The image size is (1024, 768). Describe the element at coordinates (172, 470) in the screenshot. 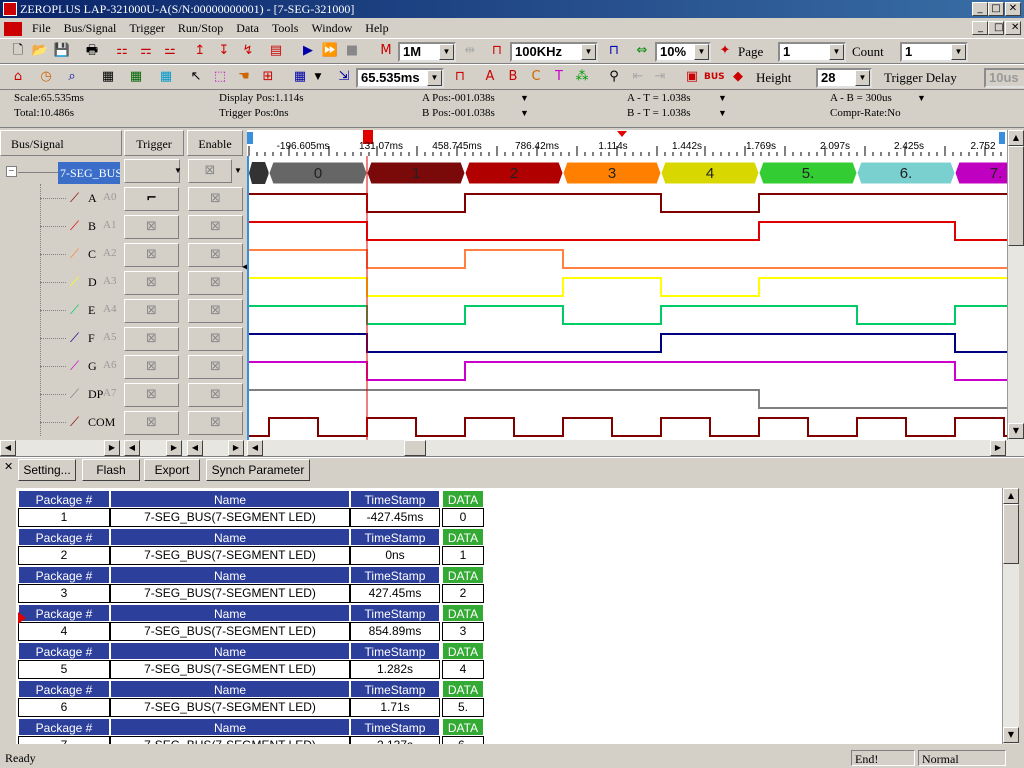

I see `export-button: Export` at that location.